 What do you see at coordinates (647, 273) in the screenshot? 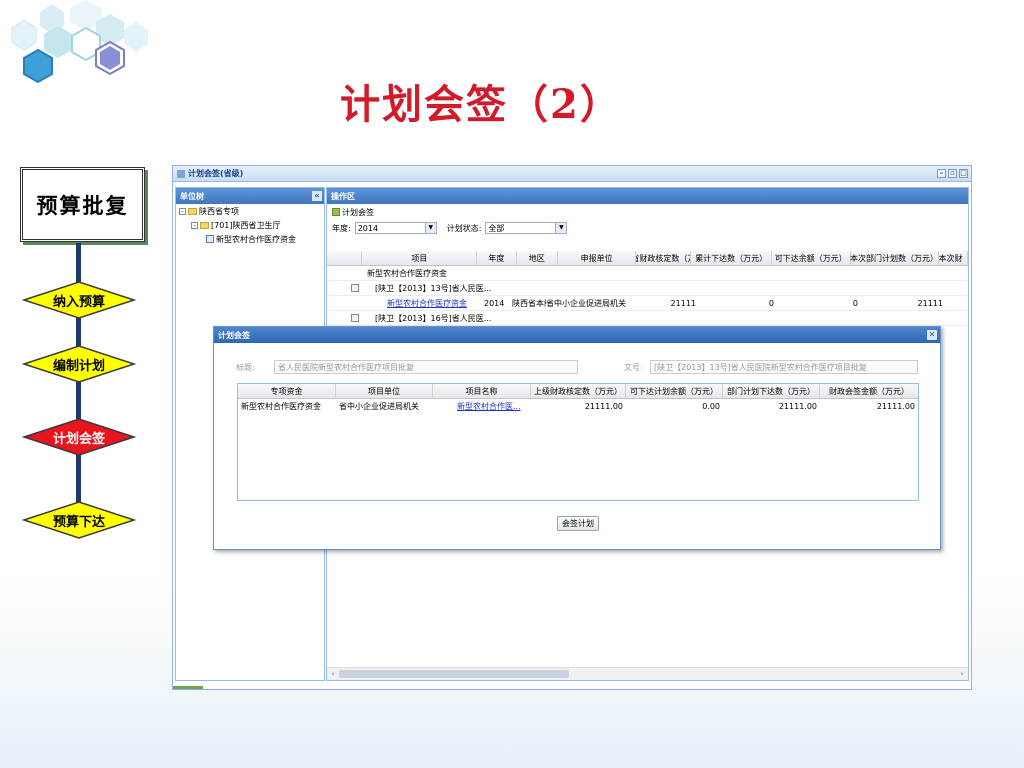
I see `table-row: 新型农村合作医疗资金` at bounding box center [647, 273].